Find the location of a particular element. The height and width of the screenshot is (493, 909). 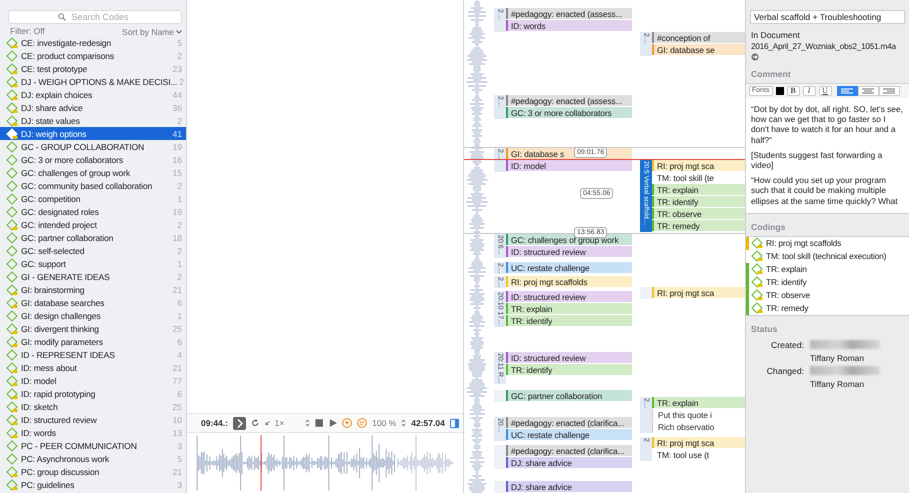

coding-segment: GC: partner collaboration is located at coordinates (569, 396).